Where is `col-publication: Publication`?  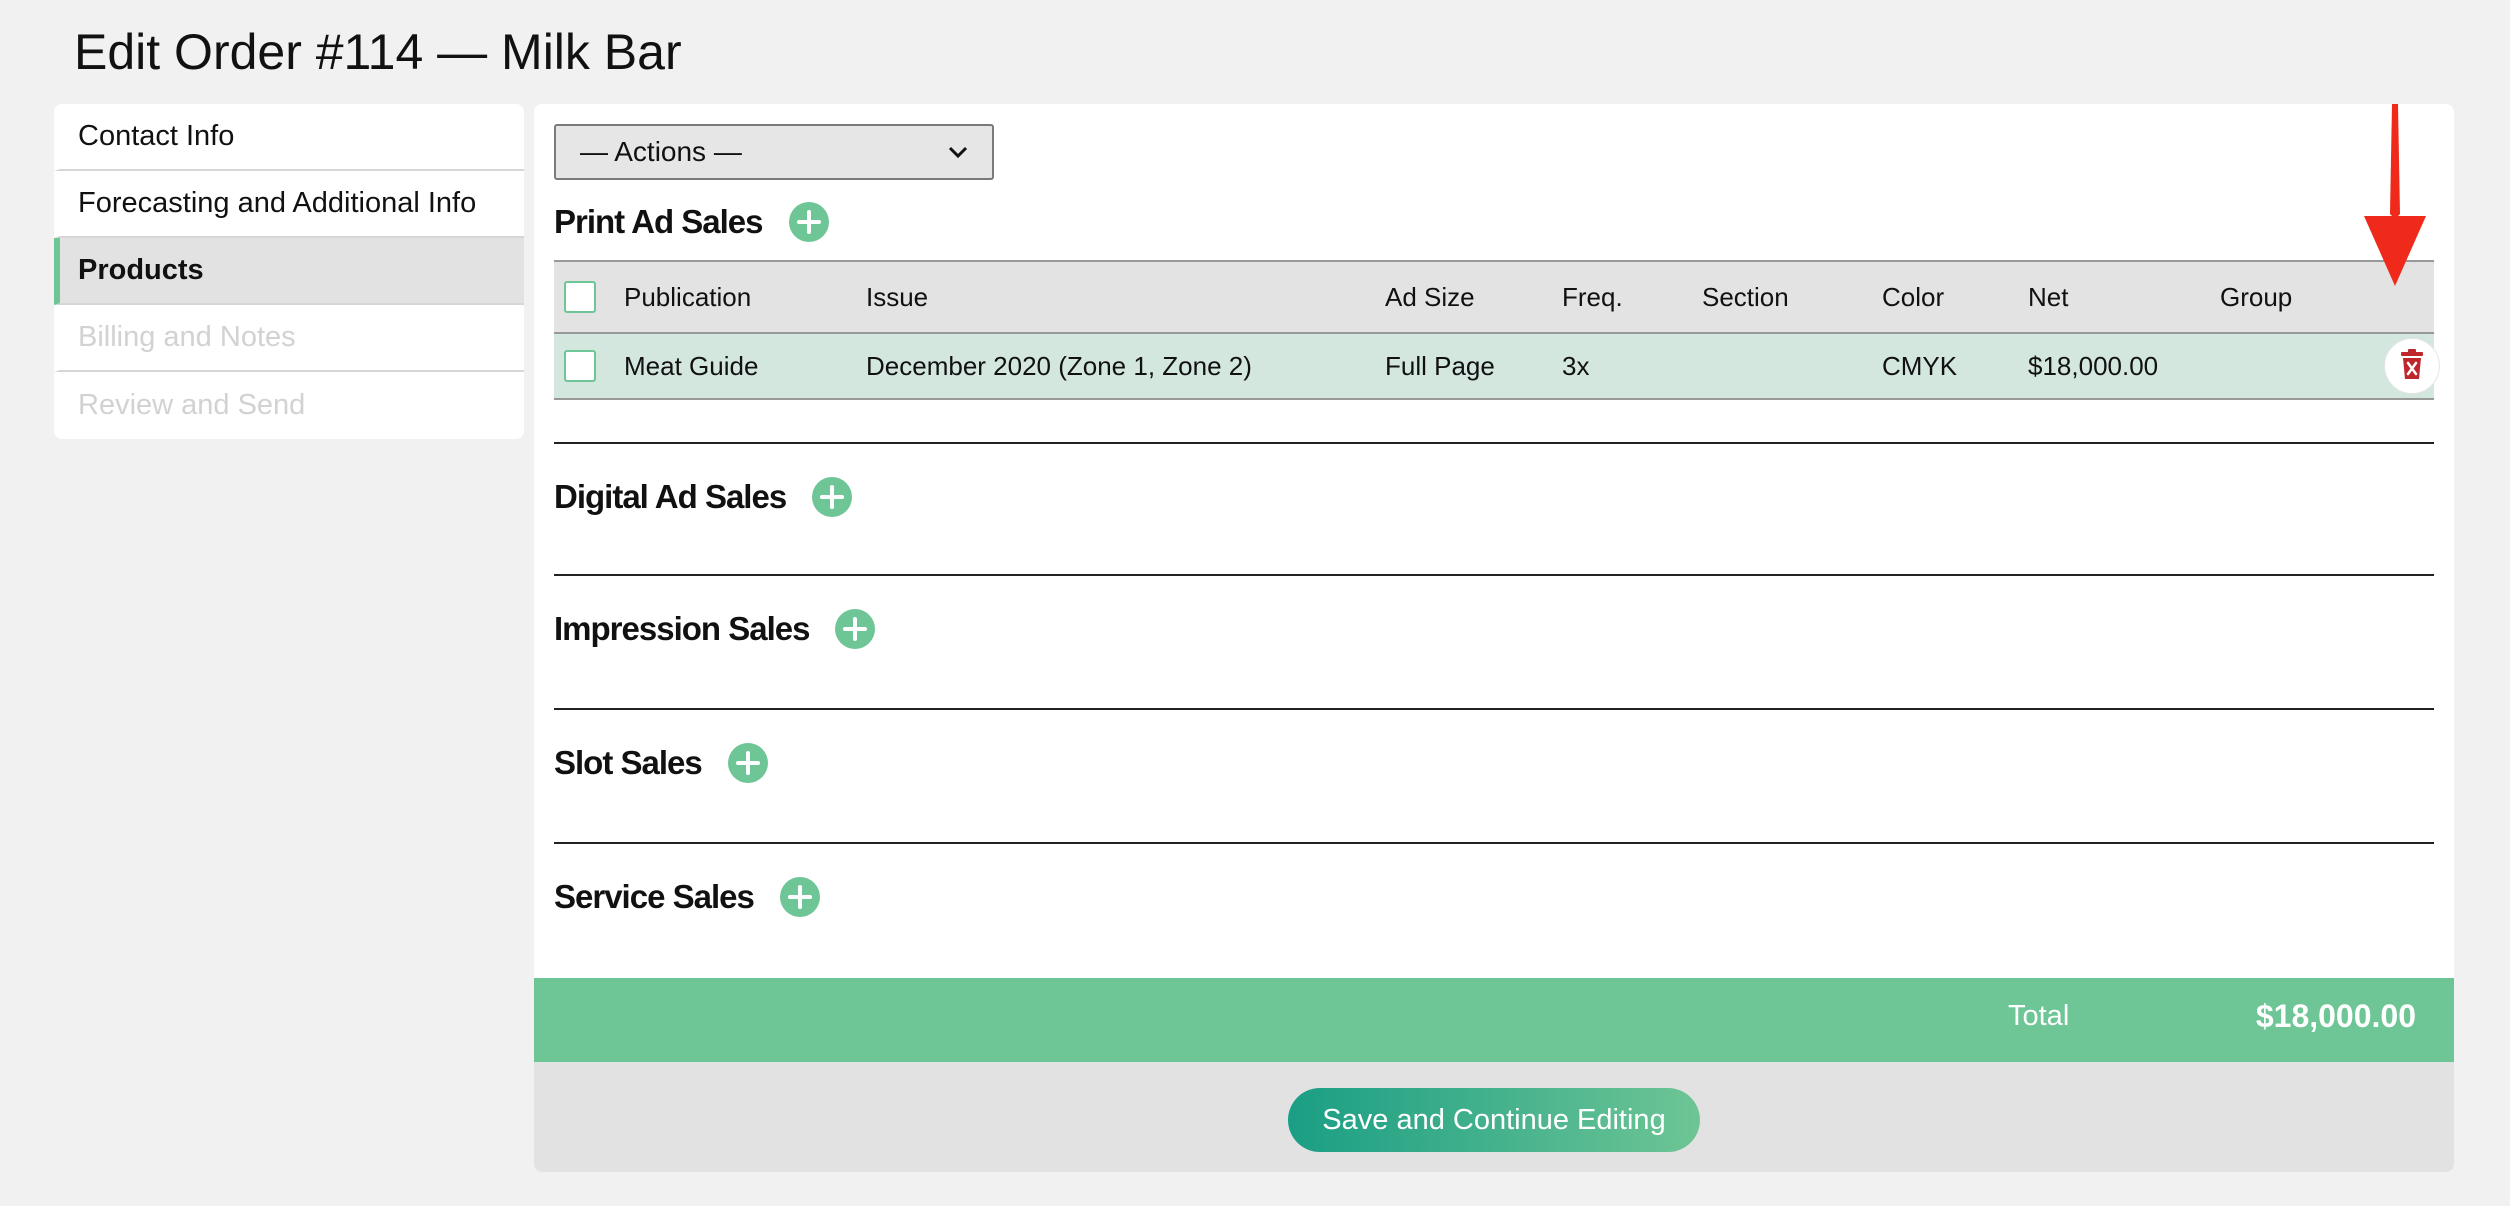 col-publication: Publication is located at coordinates (688, 296).